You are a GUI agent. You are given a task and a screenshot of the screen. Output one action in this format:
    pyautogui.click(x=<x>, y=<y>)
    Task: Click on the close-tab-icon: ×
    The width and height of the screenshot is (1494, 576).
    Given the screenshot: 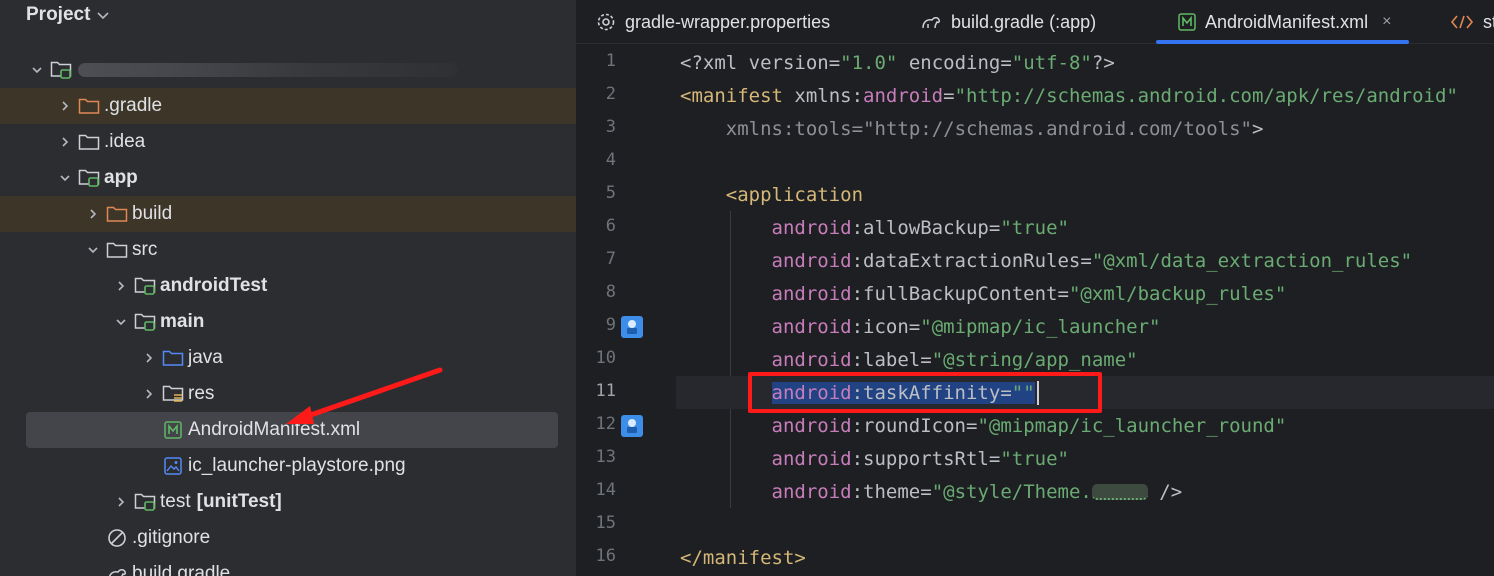 What is the action you would take?
    pyautogui.click(x=1386, y=22)
    